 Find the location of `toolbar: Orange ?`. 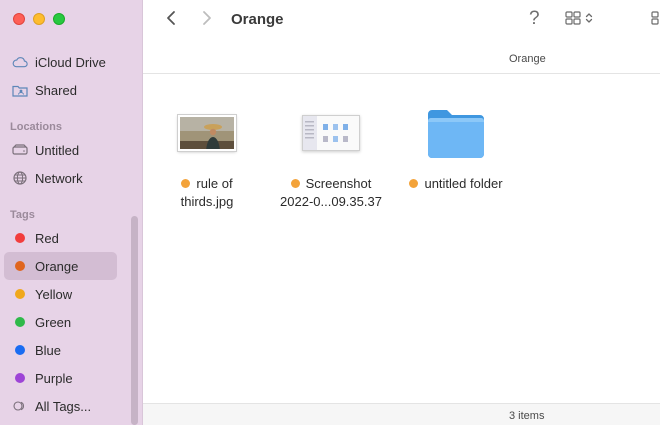

toolbar: Orange ? is located at coordinates (401, 20).